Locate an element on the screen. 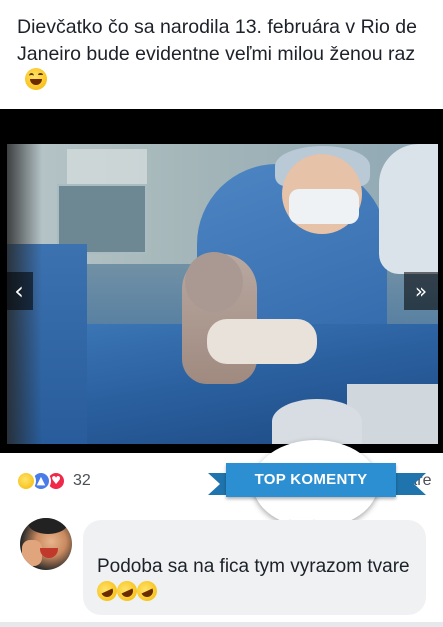  comment-body: Podoba sa na fica tym vyrazom tvare is located at coordinates (253, 566).